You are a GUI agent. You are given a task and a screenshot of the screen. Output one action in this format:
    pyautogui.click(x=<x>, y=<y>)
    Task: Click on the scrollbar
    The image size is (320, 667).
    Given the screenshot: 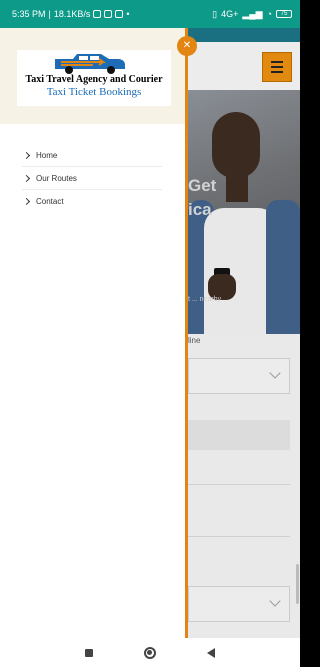 What is the action you would take?
    pyautogui.click(x=297, y=584)
    